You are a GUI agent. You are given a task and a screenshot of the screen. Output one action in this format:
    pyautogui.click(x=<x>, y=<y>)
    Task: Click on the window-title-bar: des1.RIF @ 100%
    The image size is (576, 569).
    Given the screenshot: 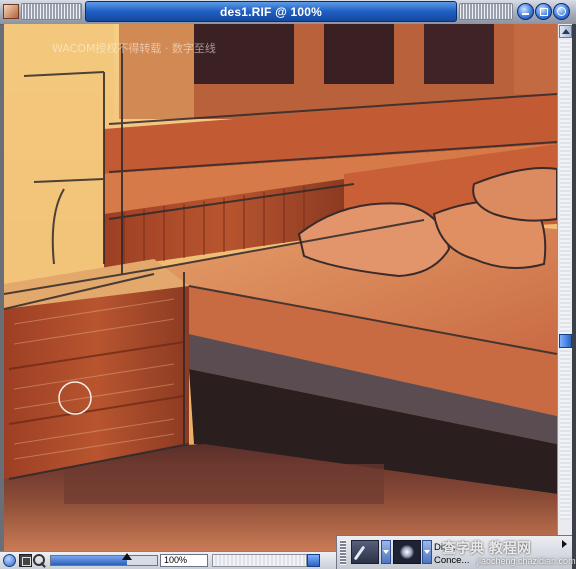 What is the action you would take?
    pyautogui.click(x=288, y=12)
    